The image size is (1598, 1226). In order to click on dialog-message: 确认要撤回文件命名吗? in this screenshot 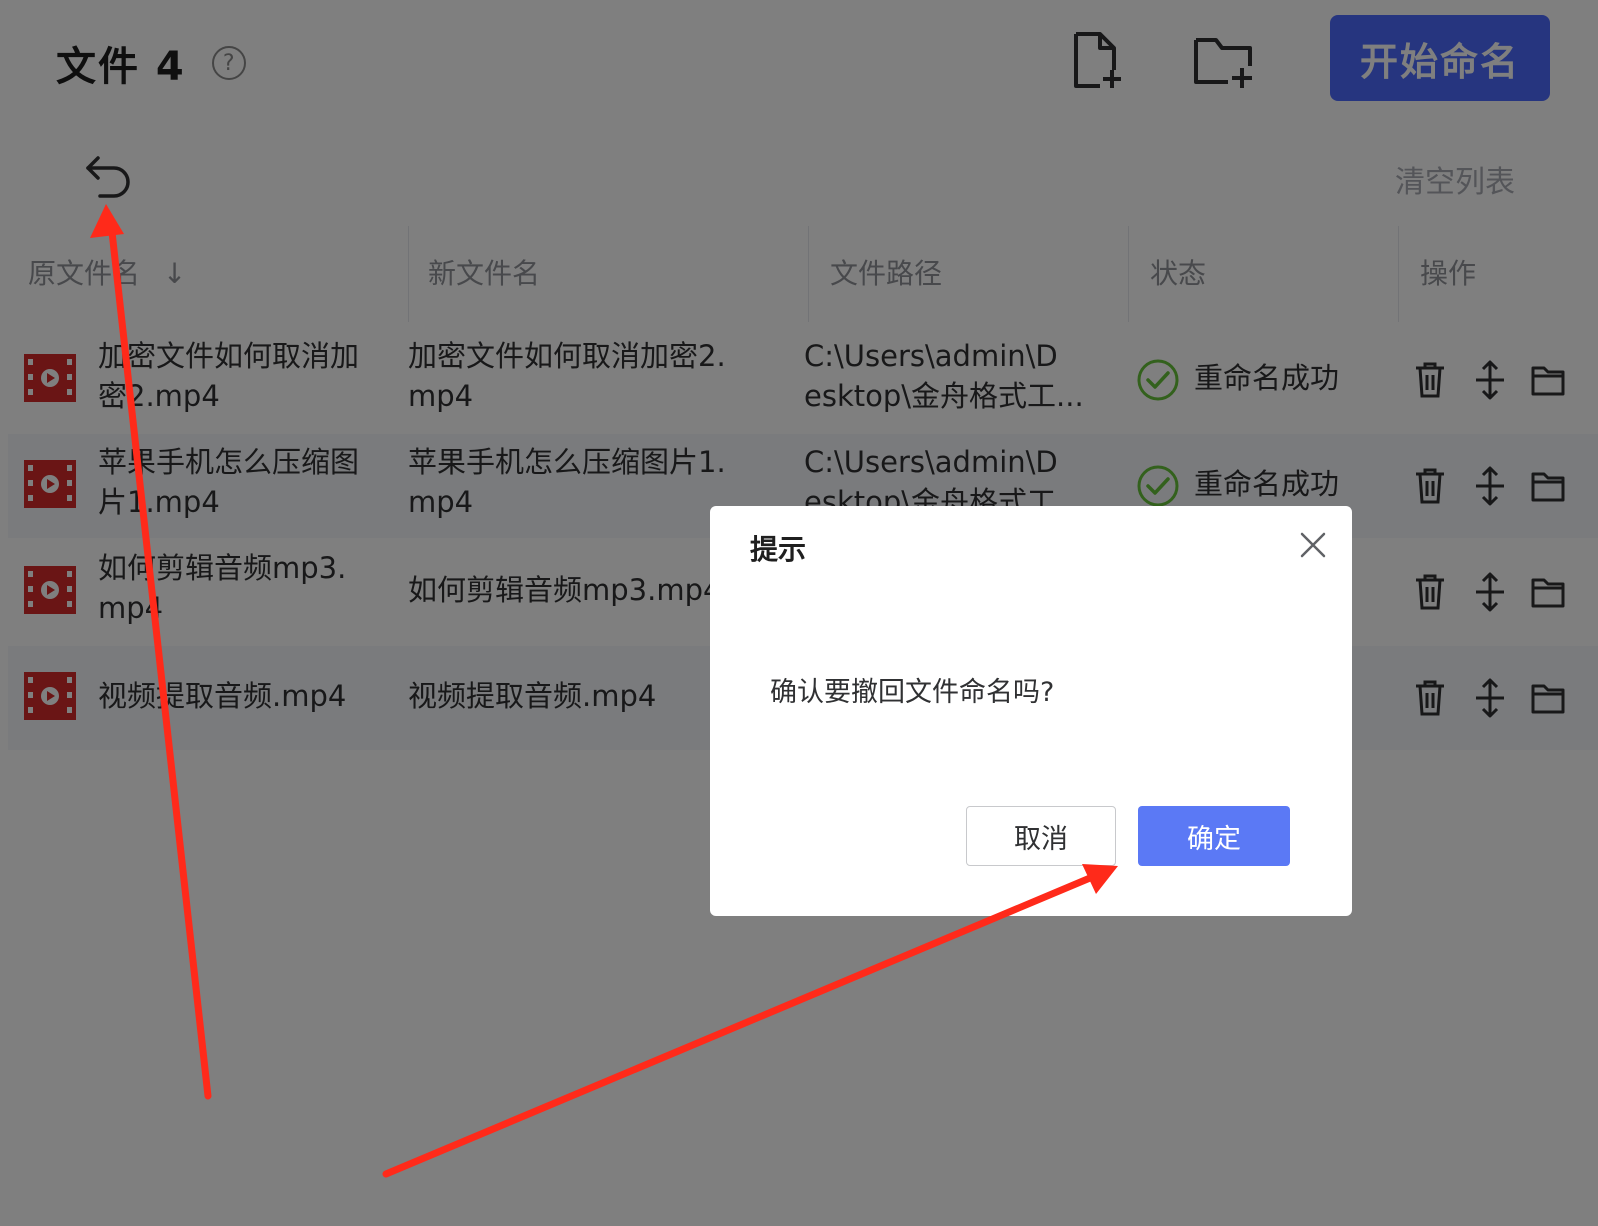, I will do `click(912, 692)`.